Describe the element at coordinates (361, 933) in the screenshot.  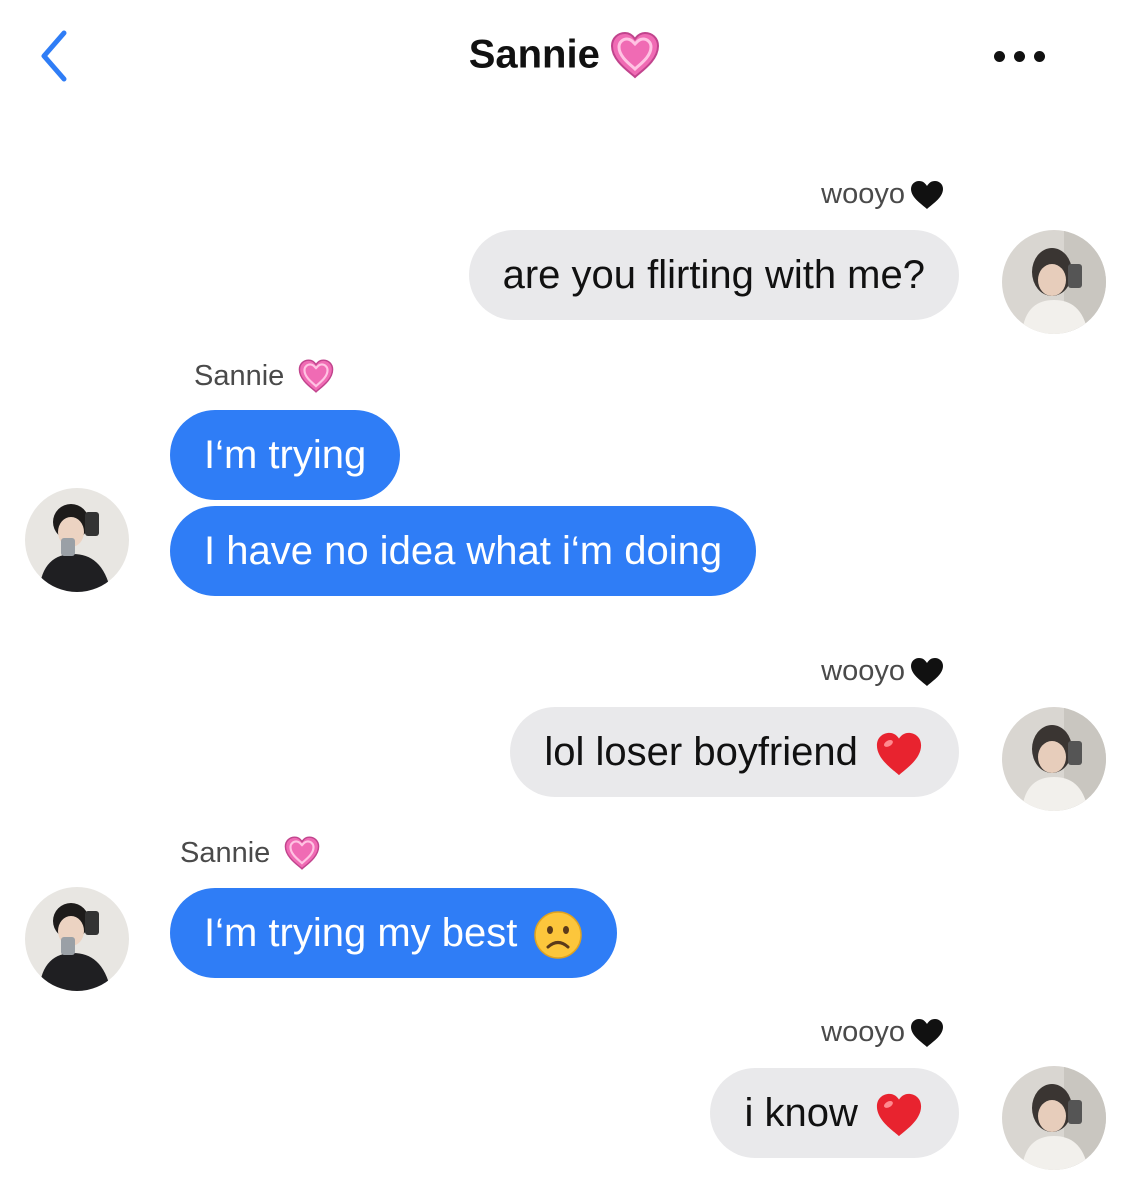
I see `message-text: I‘m trying my best` at that location.